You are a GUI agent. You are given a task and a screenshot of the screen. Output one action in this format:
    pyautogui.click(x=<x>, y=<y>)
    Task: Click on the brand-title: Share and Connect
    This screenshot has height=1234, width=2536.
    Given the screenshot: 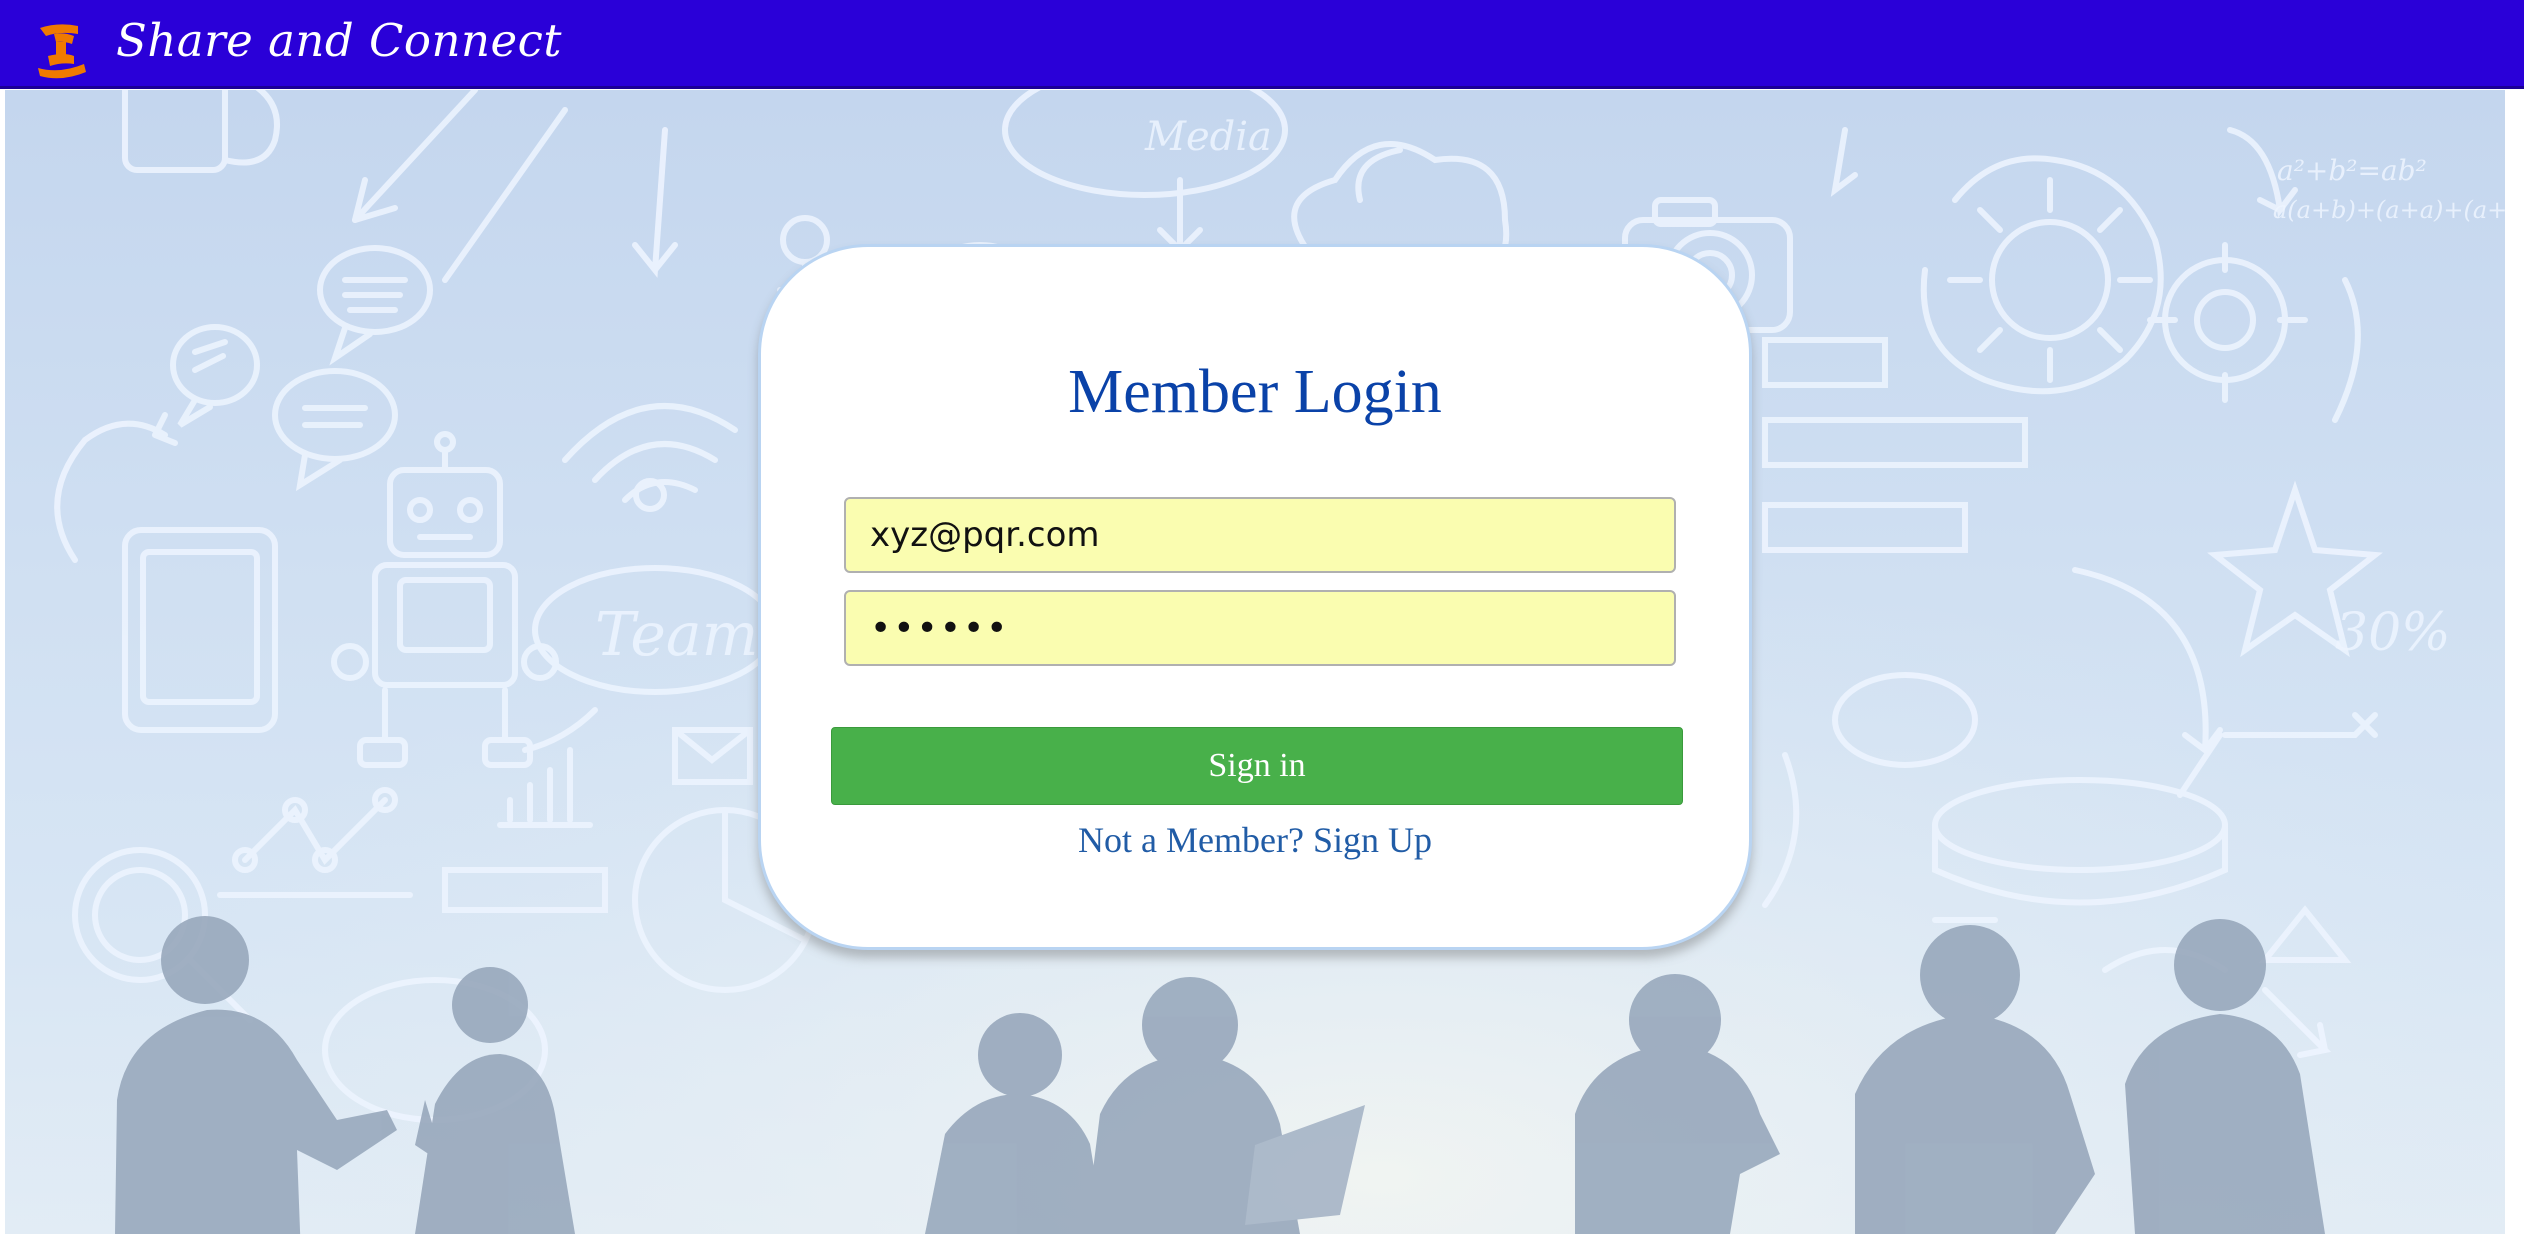 What is the action you would take?
    pyautogui.click(x=339, y=40)
    